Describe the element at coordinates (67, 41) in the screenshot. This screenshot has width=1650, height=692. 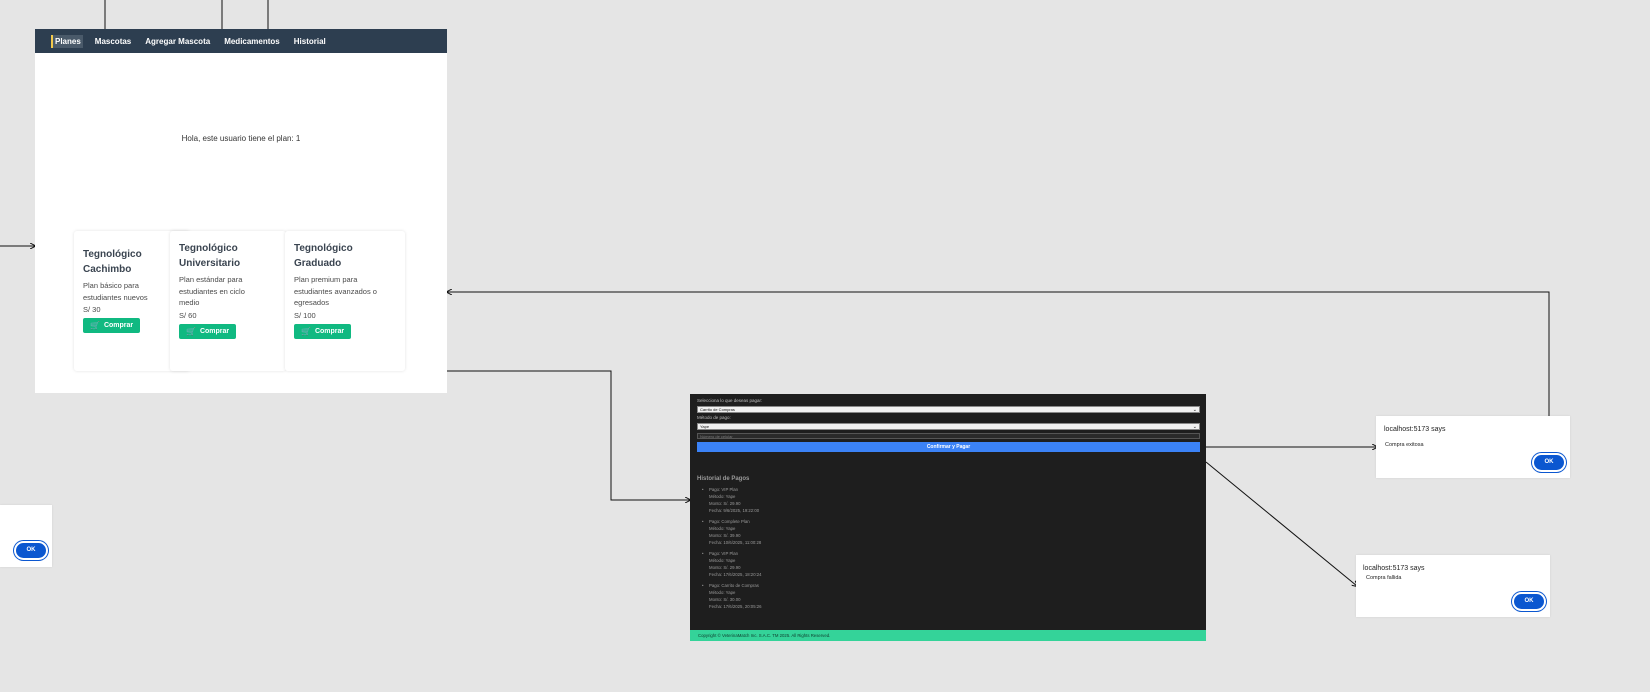
I see `nav-planes: Planes` at that location.